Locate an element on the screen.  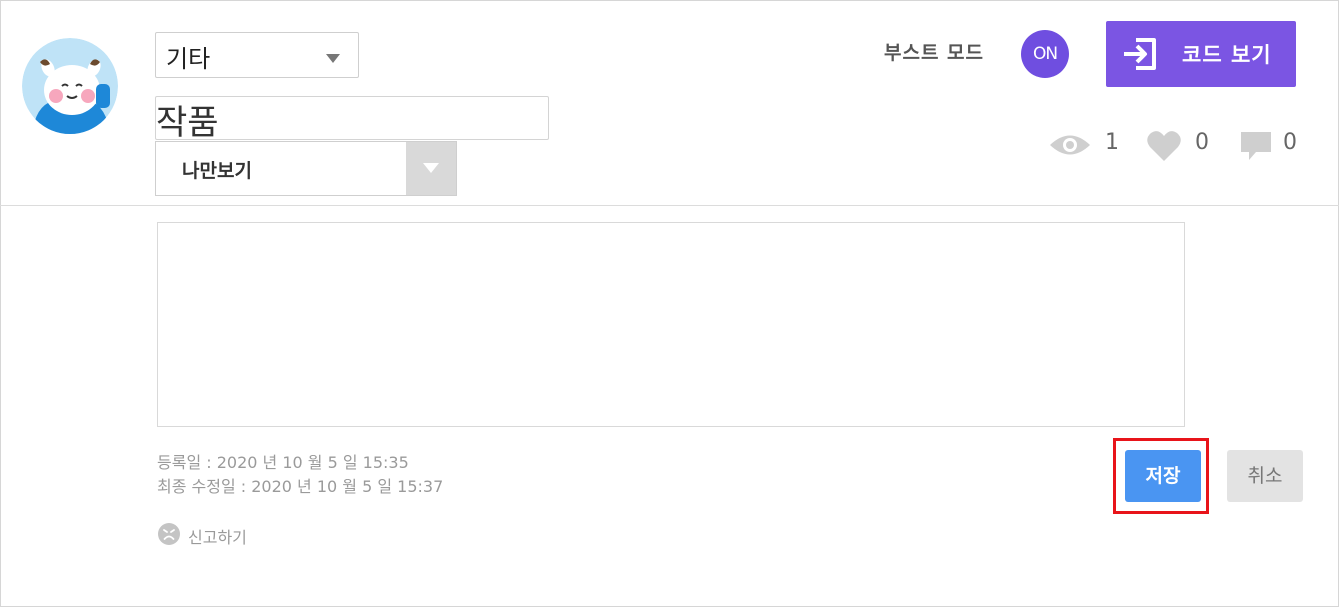
likes-stat: 0 is located at coordinates (1181, 145).